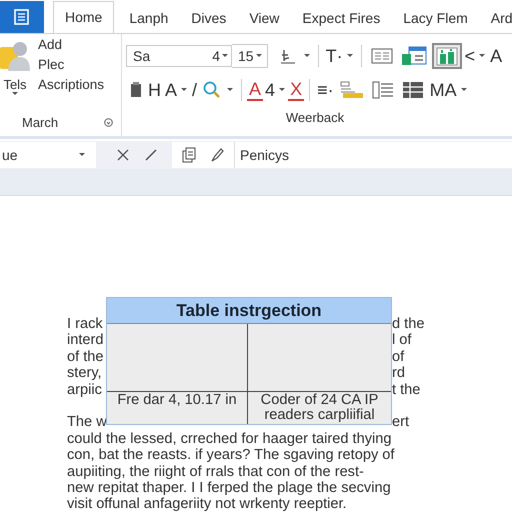  I want to click on text-fragment: rd, so click(399, 373).